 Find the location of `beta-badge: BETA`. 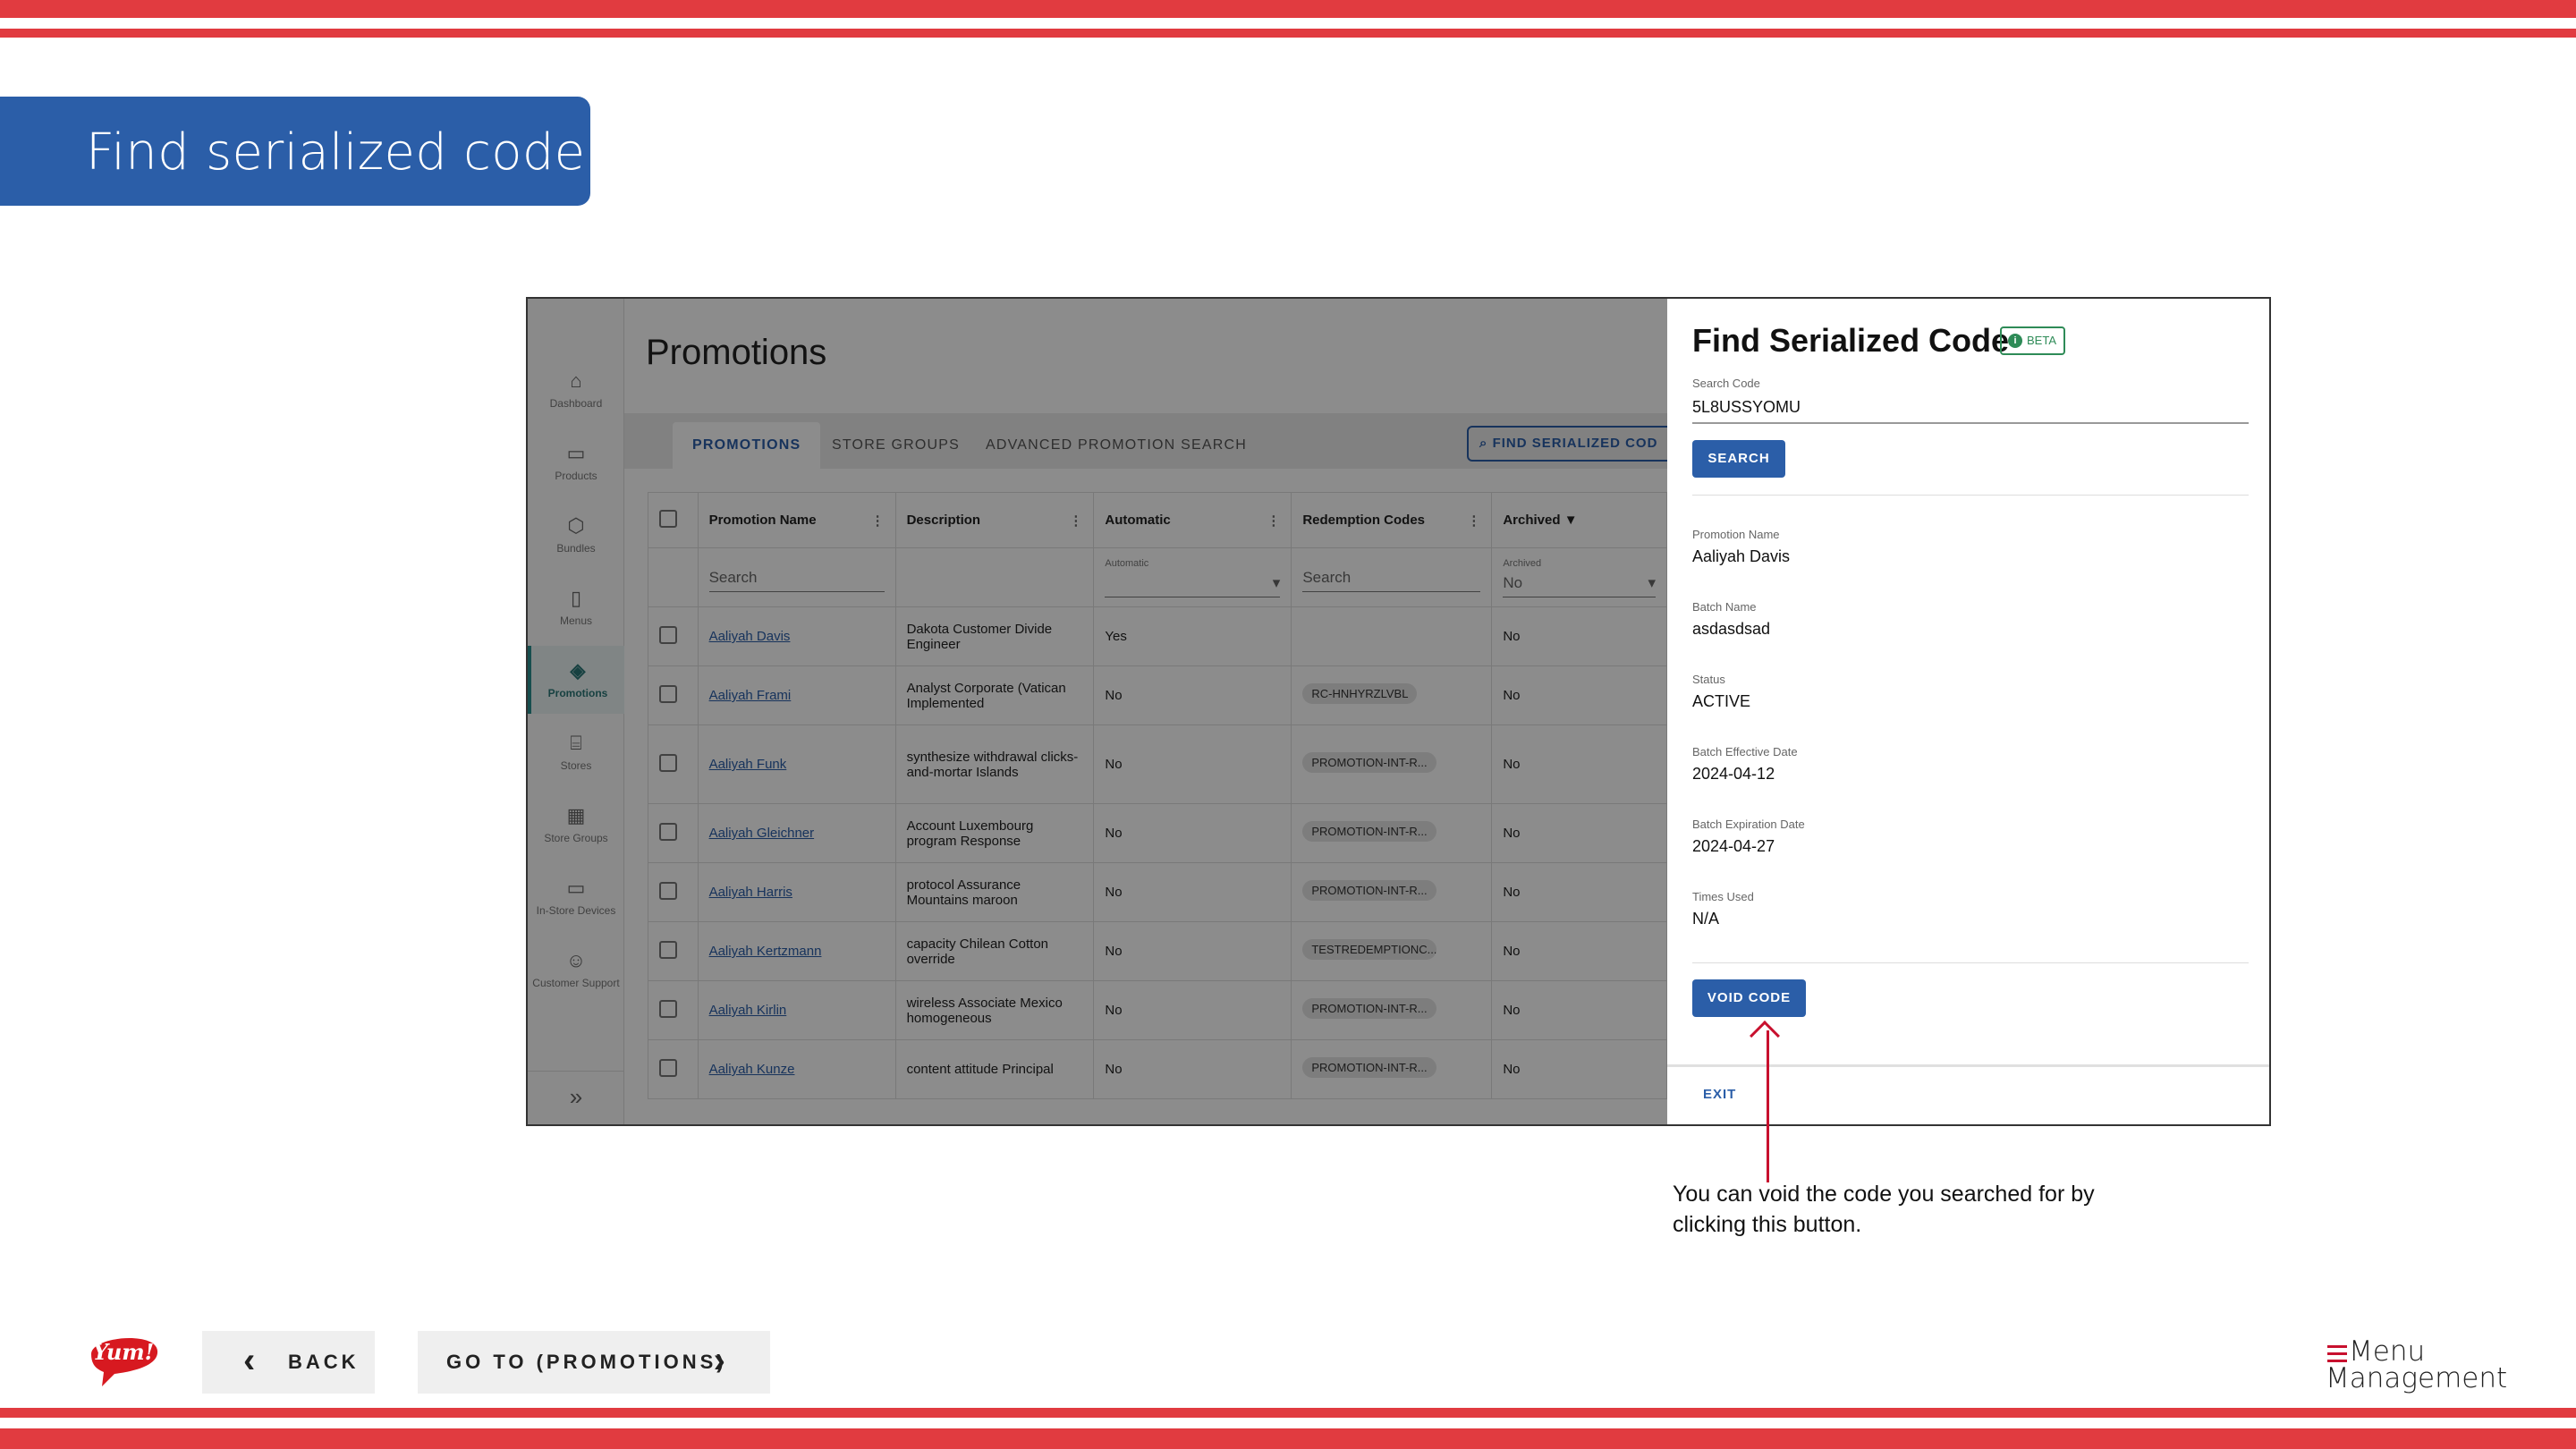

beta-badge: BETA is located at coordinates (2032, 340).